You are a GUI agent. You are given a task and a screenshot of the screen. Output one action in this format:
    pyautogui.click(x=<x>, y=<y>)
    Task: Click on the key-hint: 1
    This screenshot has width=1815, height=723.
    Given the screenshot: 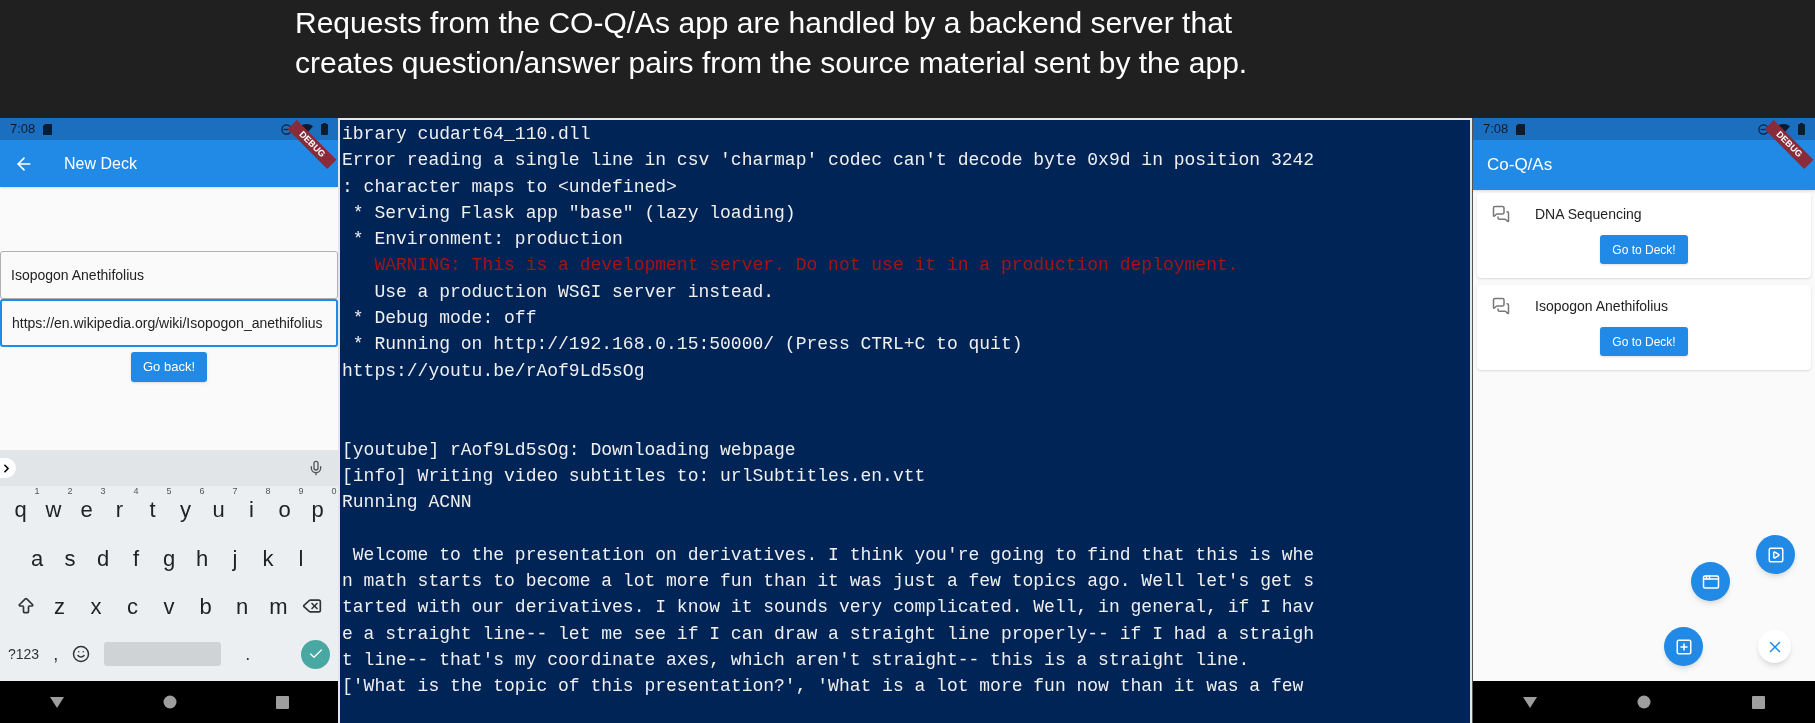 What is the action you would take?
    pyautogui.click(x=37, y=491)
    